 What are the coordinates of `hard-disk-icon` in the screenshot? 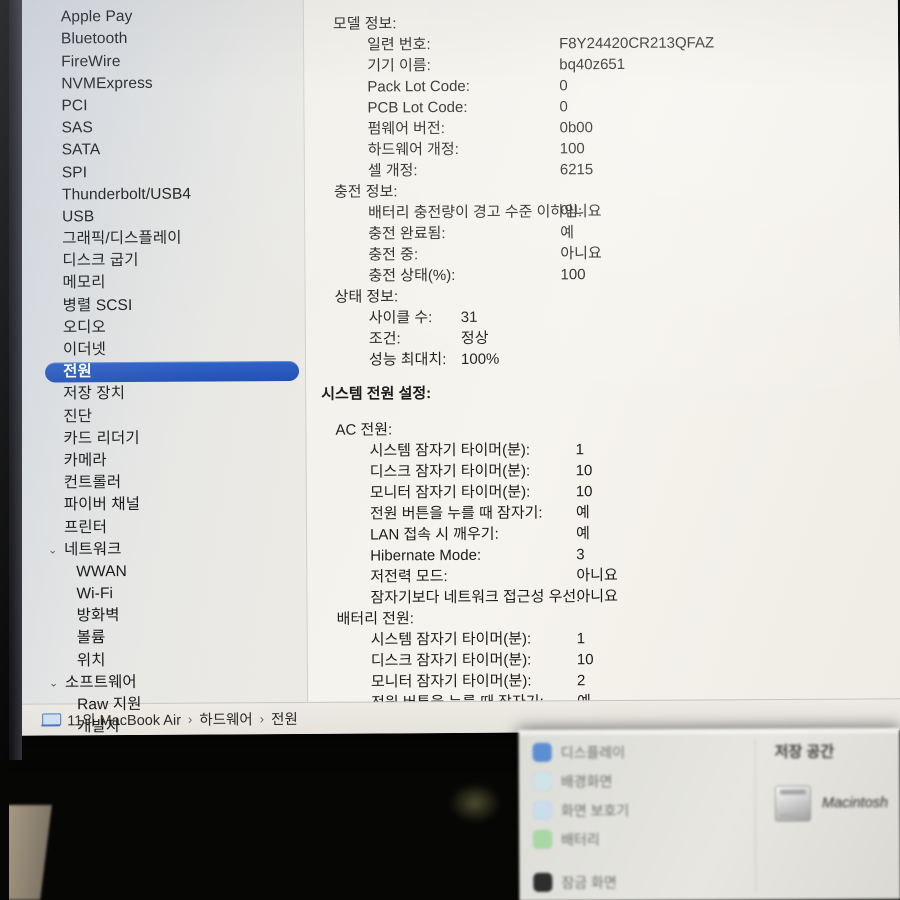 It's located at (793, 803).